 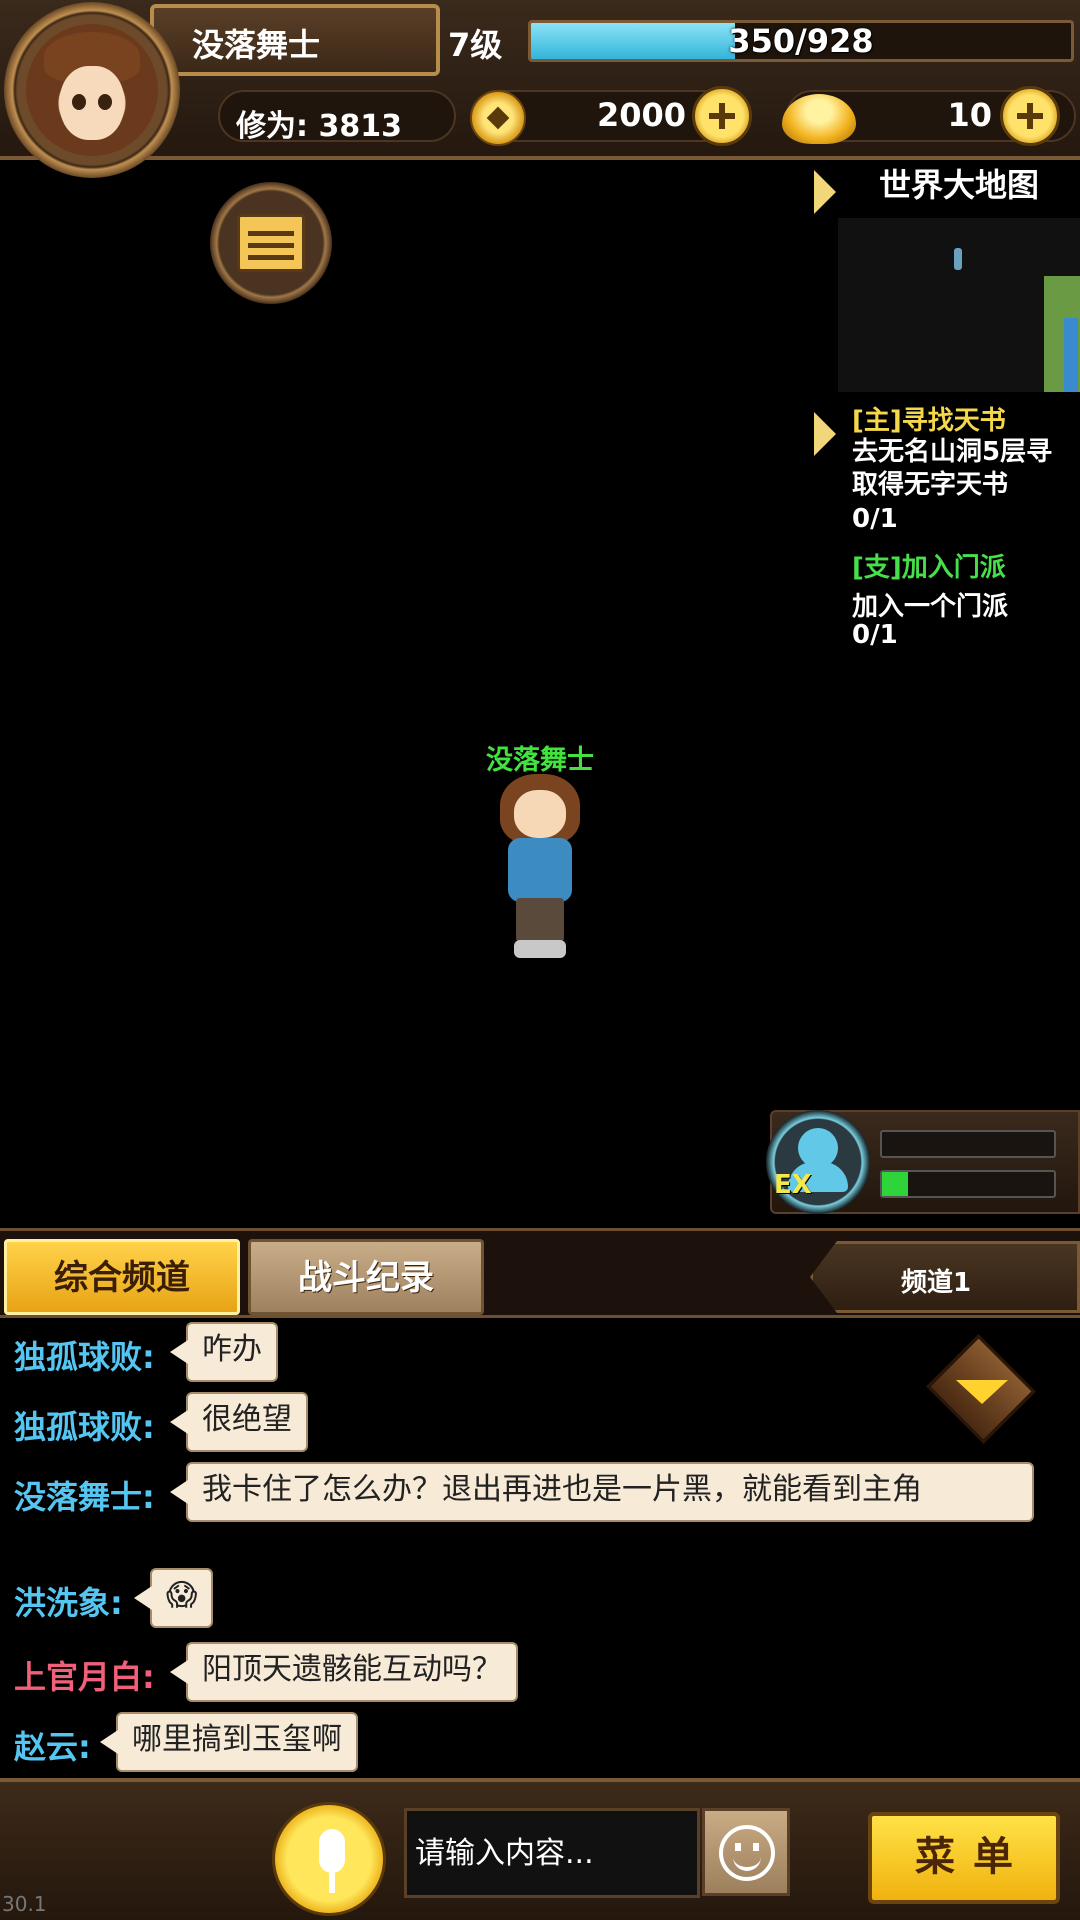 I want to click on avatar-eye-right, so click(x=105, y=102).